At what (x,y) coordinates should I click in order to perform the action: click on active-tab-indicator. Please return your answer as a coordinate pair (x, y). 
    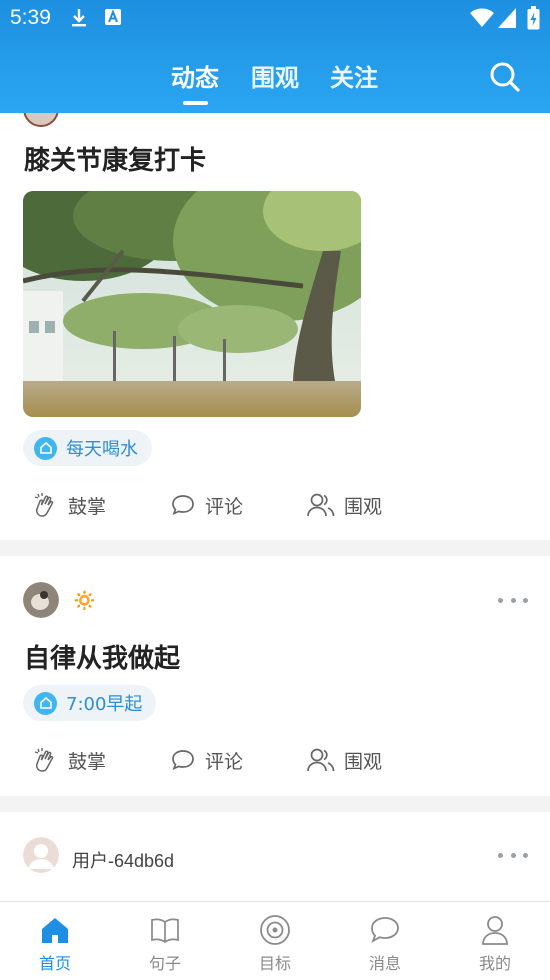
    Looking at the image, I should click on (195, 103).